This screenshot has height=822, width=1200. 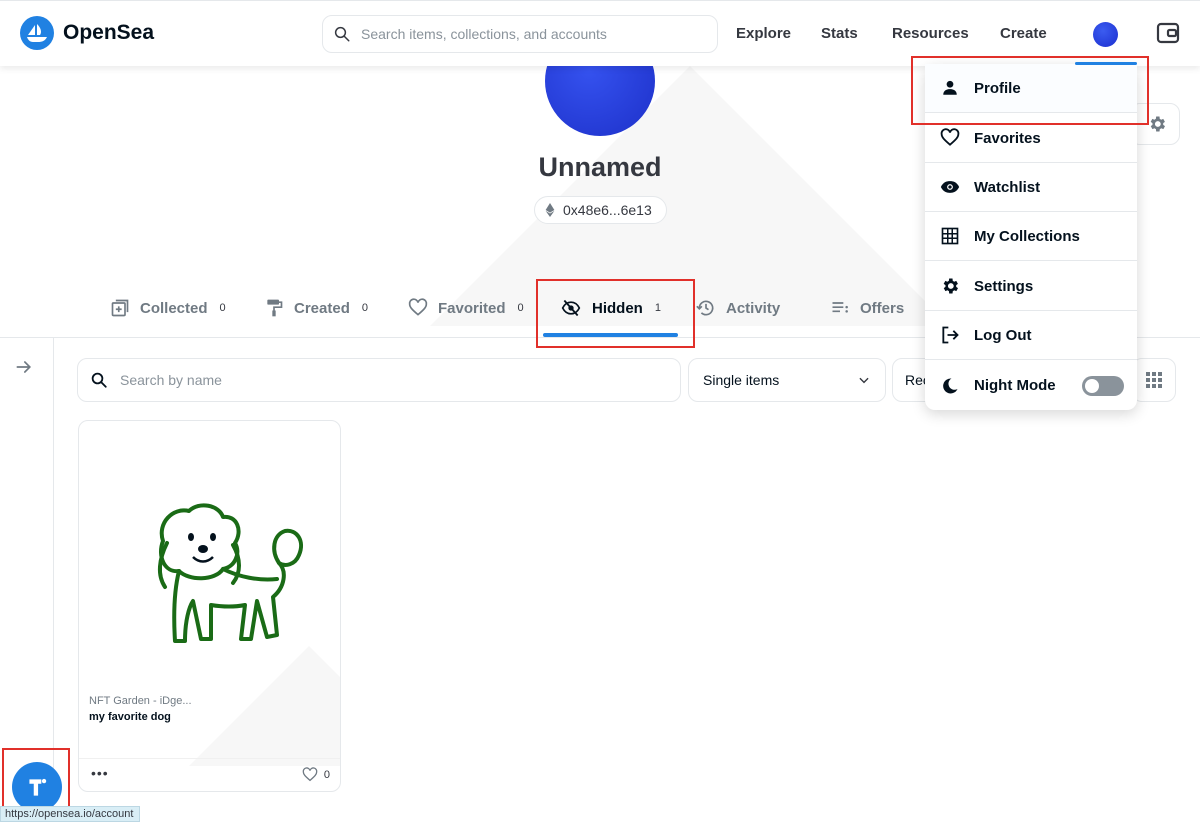 What do you see at coordinates (472, 308) in the screenshot?
I see `tab-favorited-label: Favorited` at bounding box center [472, 308].